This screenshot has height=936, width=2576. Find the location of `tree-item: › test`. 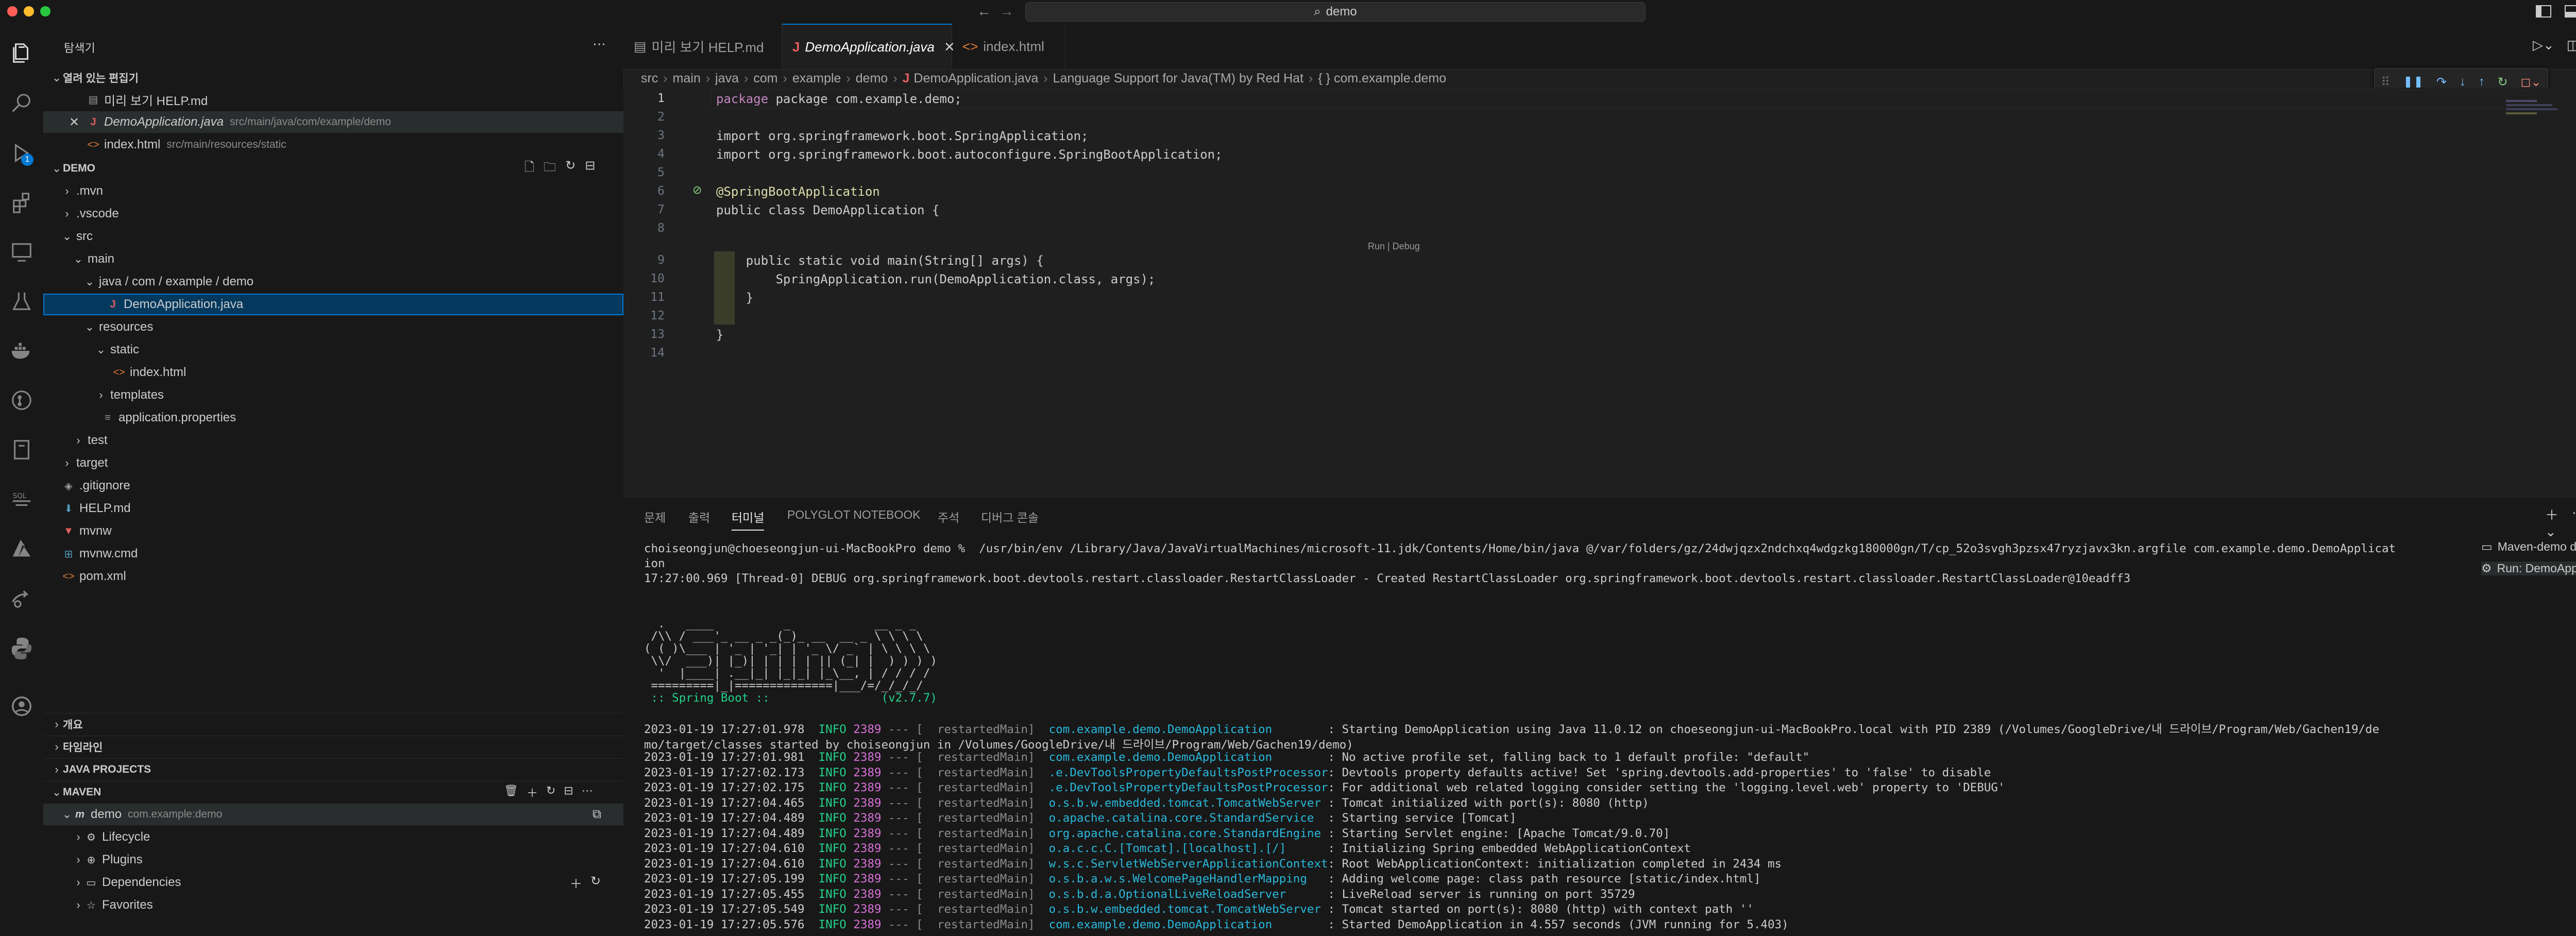

tree-item: › test is located at coordinates (333, 440).